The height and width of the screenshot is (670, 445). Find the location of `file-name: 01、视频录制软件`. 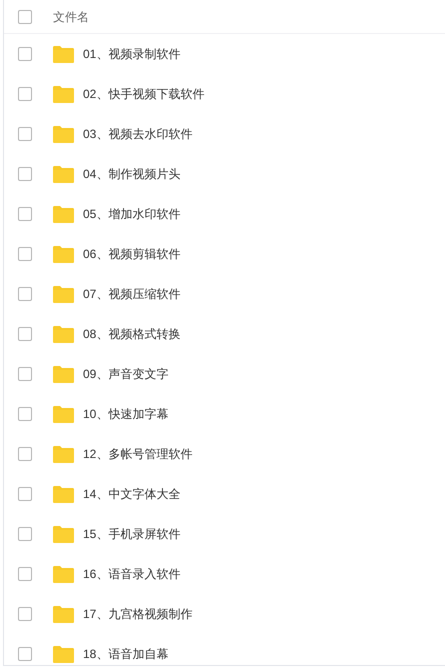

file-name: 01、视频录制软件 is located at coordinates (131, 54).